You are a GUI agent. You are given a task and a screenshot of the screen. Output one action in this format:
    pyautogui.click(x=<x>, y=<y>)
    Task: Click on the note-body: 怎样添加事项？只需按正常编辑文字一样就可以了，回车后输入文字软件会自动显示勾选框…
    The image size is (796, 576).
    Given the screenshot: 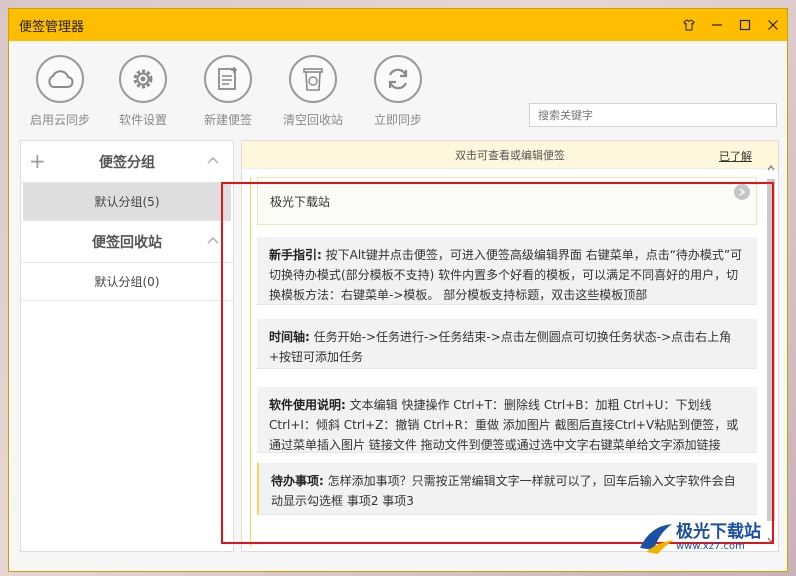 What is the action you would take?
    pyautogui.click(x=503, y=491)
    